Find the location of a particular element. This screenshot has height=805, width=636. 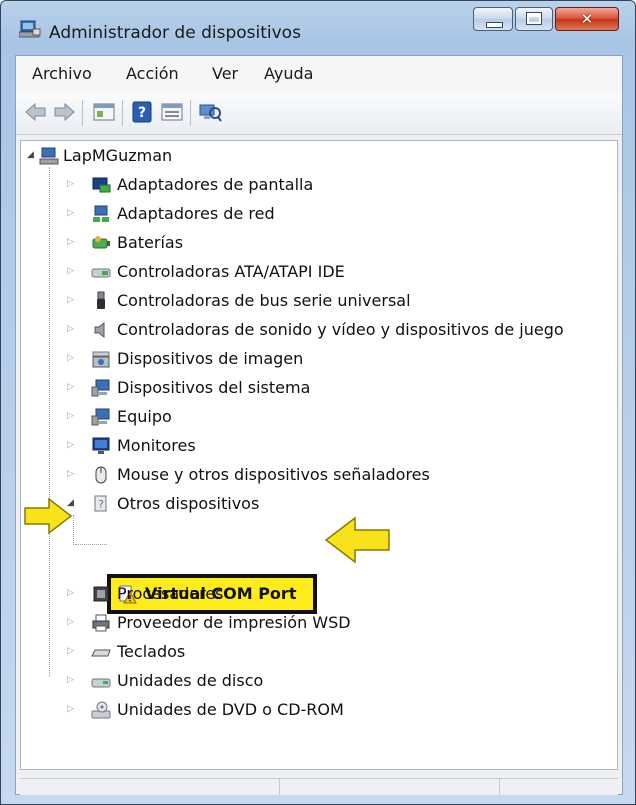

tree-item: ▷ Teclados is located at coordinates (316, 652).